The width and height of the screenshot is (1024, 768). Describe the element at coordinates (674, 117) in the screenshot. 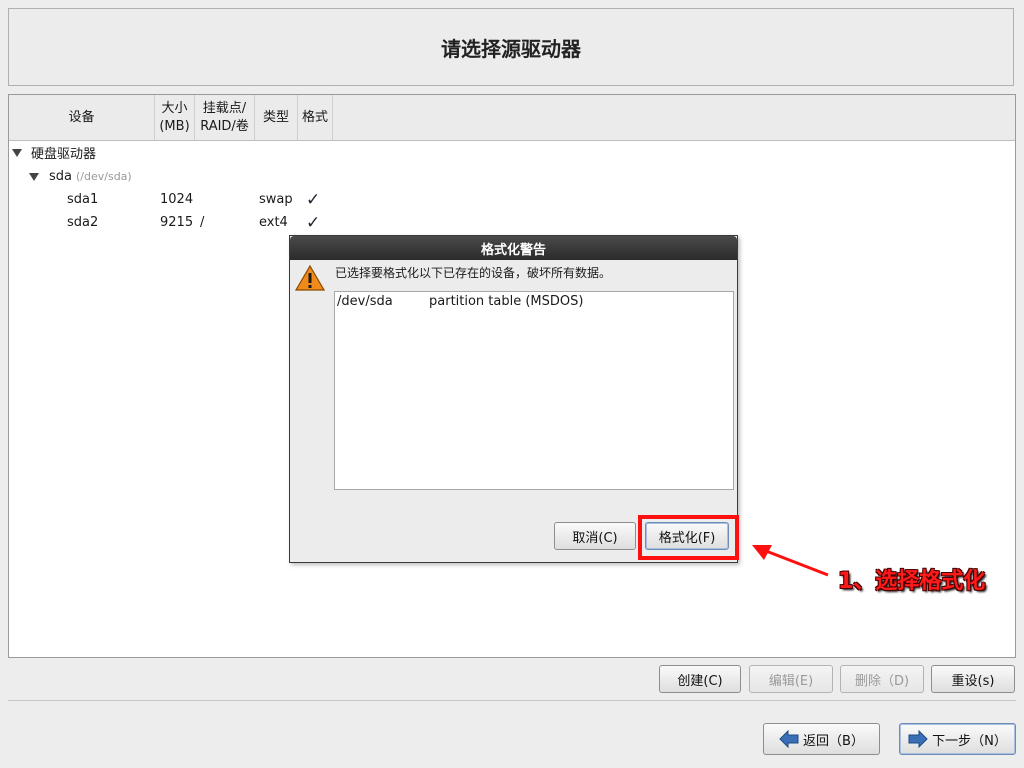

I see `column-filler` at that location.